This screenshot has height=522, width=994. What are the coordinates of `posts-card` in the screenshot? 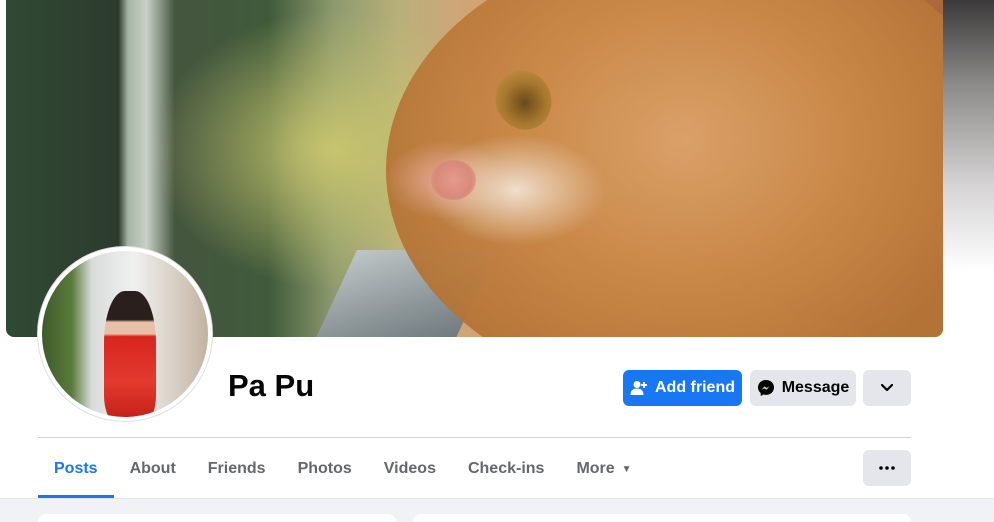 It's located at (662, 518).